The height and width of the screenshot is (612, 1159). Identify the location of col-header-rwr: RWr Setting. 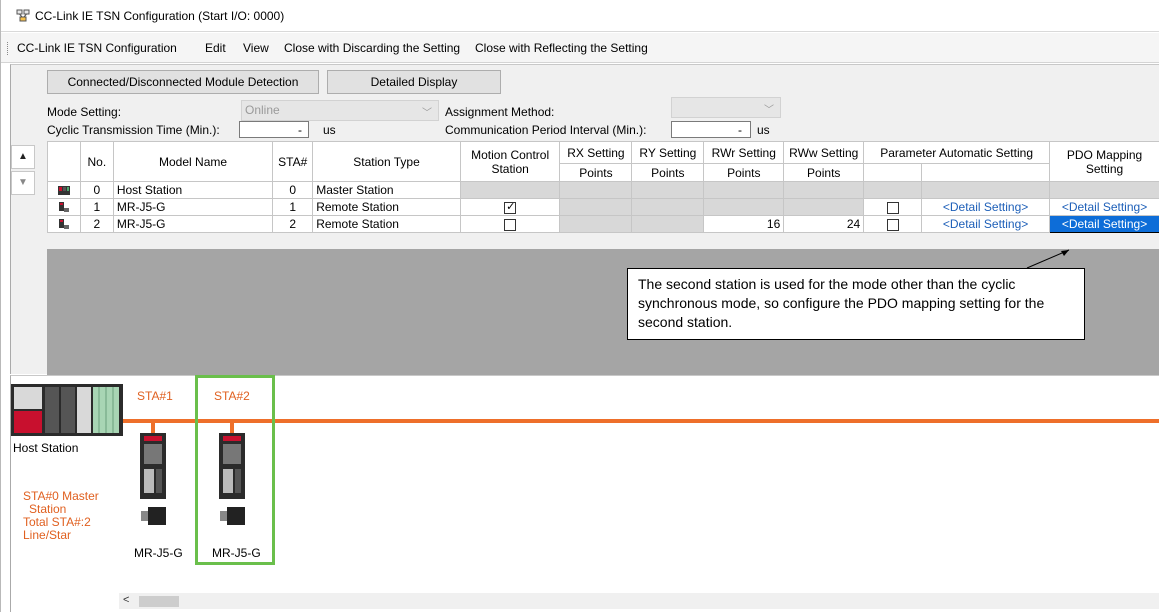
(744, 152).